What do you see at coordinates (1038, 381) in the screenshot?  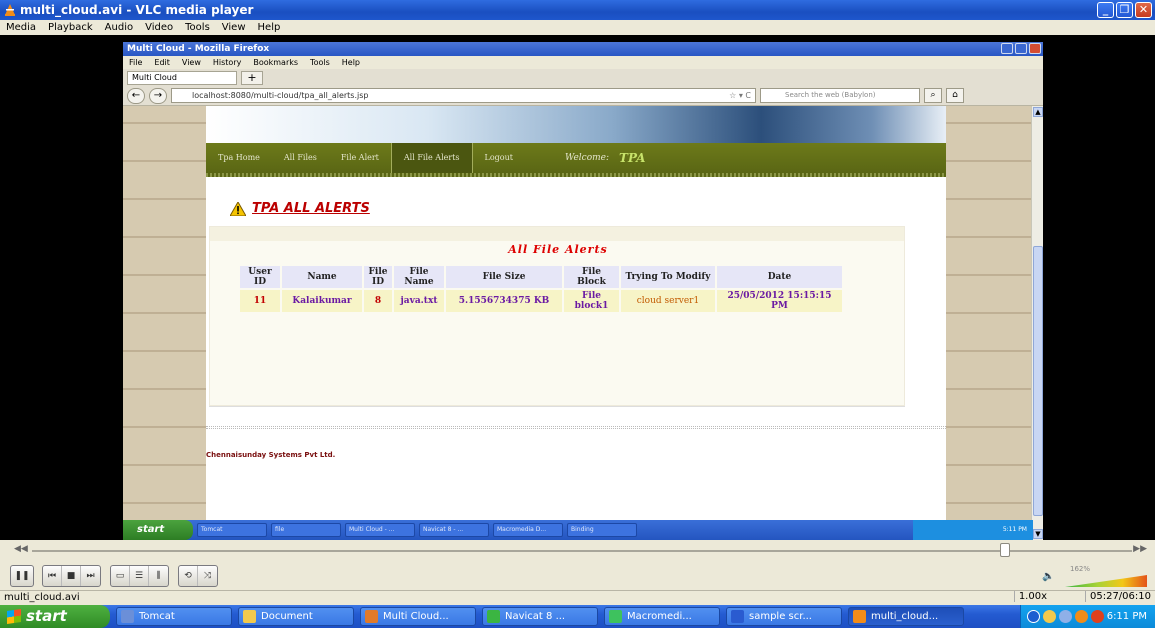 I see `scroll-thumb` at bounding box center [1038, 381].